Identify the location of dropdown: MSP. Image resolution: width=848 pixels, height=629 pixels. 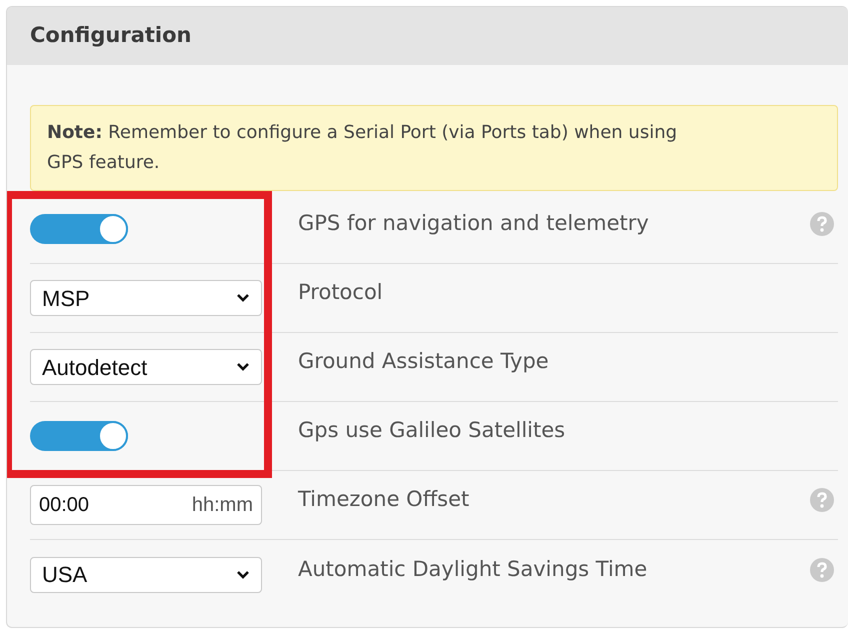
(146, 298).